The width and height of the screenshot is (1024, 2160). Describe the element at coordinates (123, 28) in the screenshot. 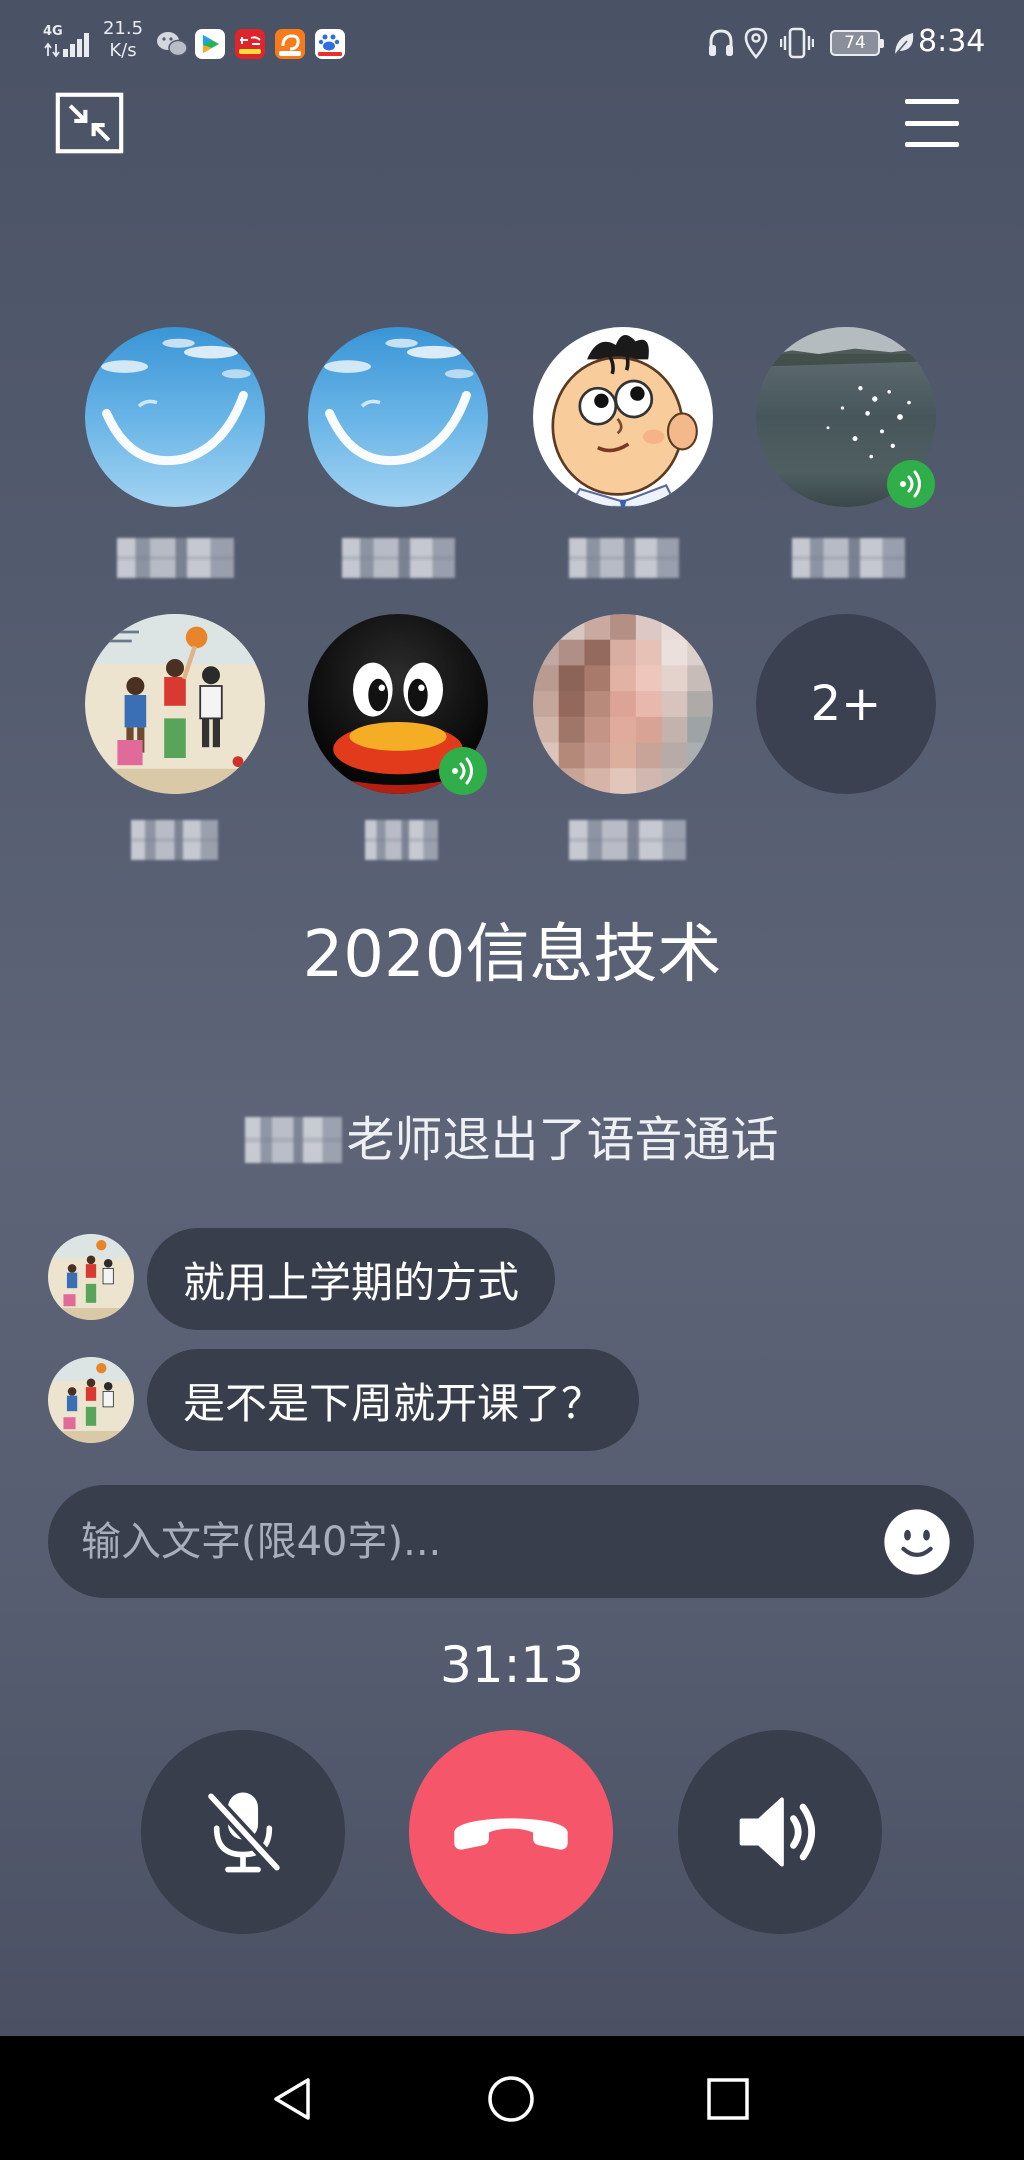

I see `net-speed-value: 21.5` at that location.